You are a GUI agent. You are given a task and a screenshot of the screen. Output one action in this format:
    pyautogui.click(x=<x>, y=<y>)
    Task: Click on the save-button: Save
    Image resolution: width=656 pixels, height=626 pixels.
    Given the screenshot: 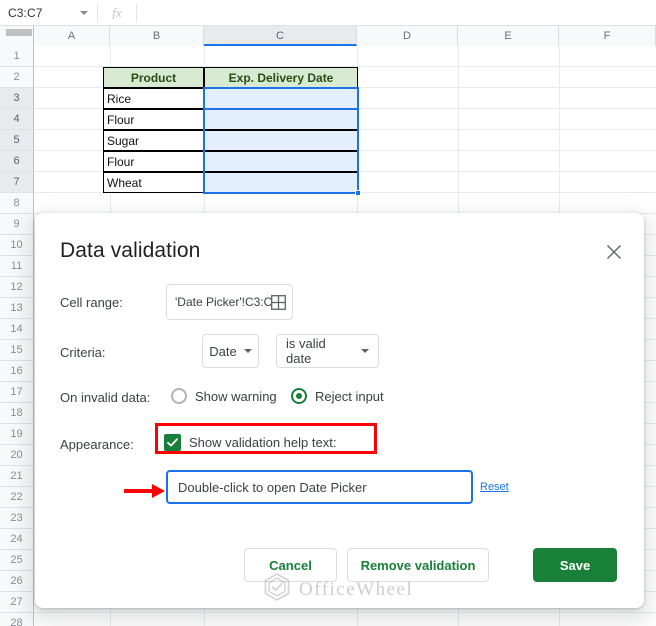 What is the action you would take?
    pyautogui.click(x=575, y=565)
    